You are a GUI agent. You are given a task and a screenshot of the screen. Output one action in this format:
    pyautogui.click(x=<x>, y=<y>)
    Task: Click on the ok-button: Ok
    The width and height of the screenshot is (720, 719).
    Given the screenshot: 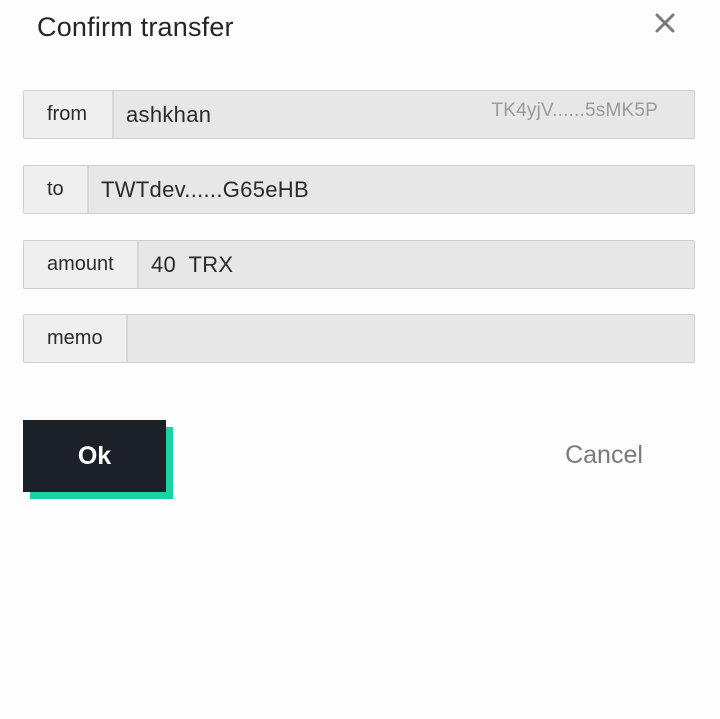 What is the action you would take?
    pyautogui.click(x=94, y=456)
    